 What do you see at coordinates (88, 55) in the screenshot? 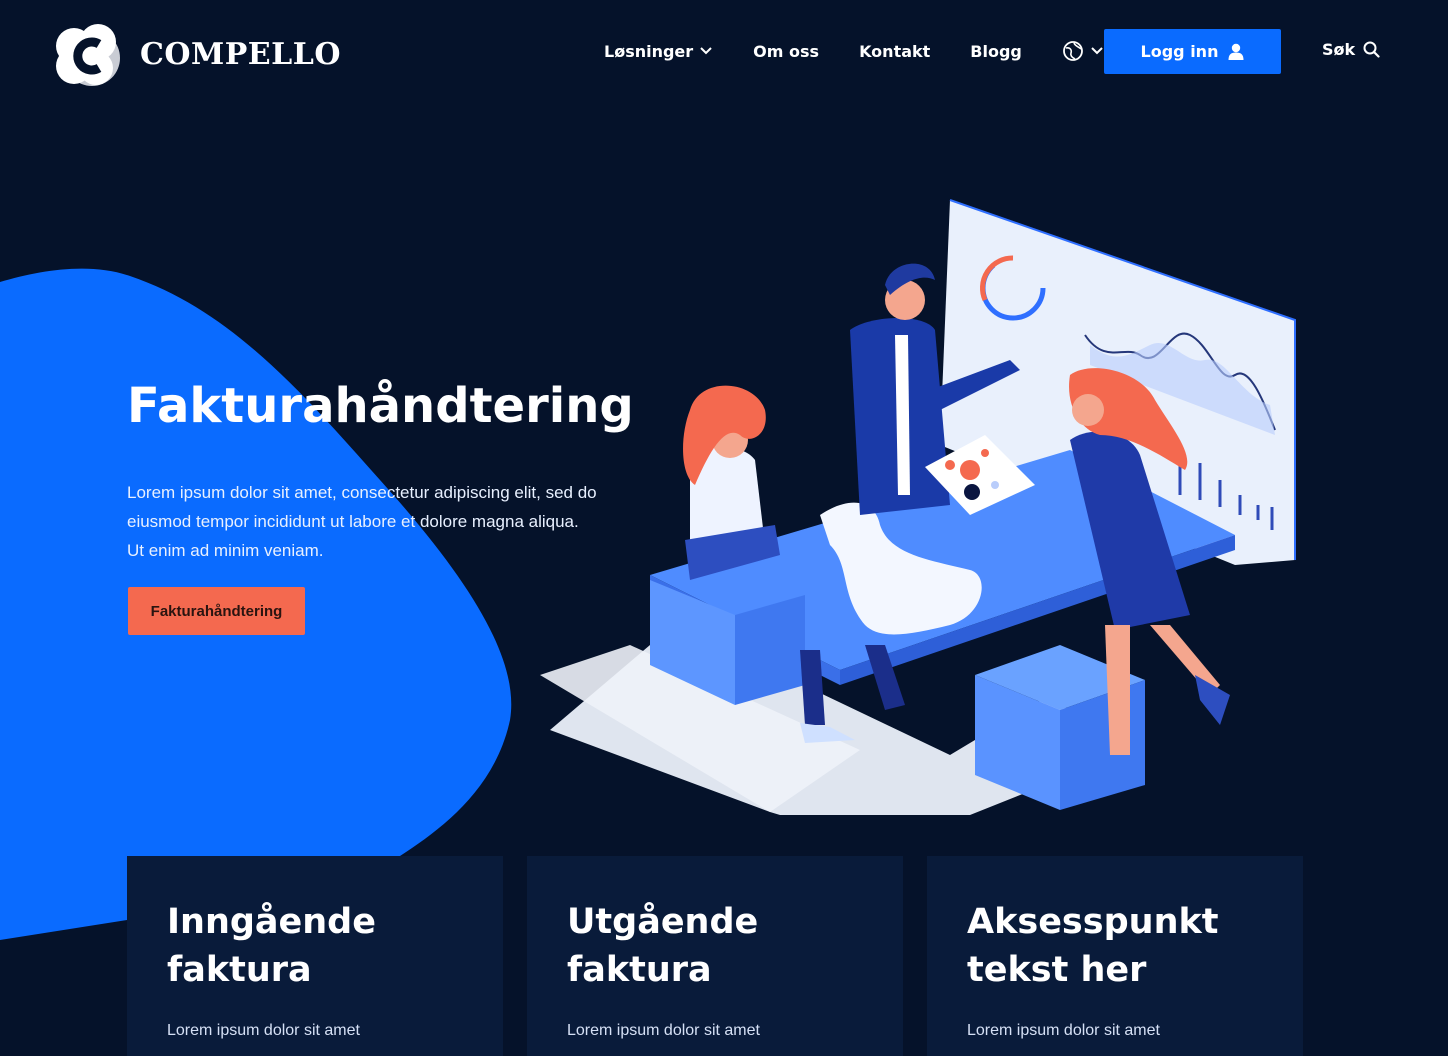
I see `compello-logo-icon` at bounding box center [88, 55].